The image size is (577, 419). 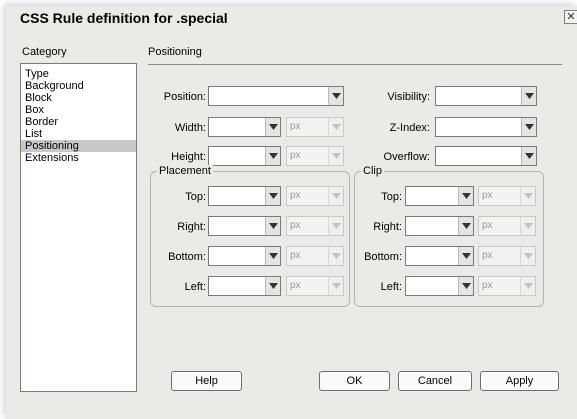 What do you see at coordinates (439, 286) in the screenshot?
I see `clip-left-input` at bounding box center [439, 286].